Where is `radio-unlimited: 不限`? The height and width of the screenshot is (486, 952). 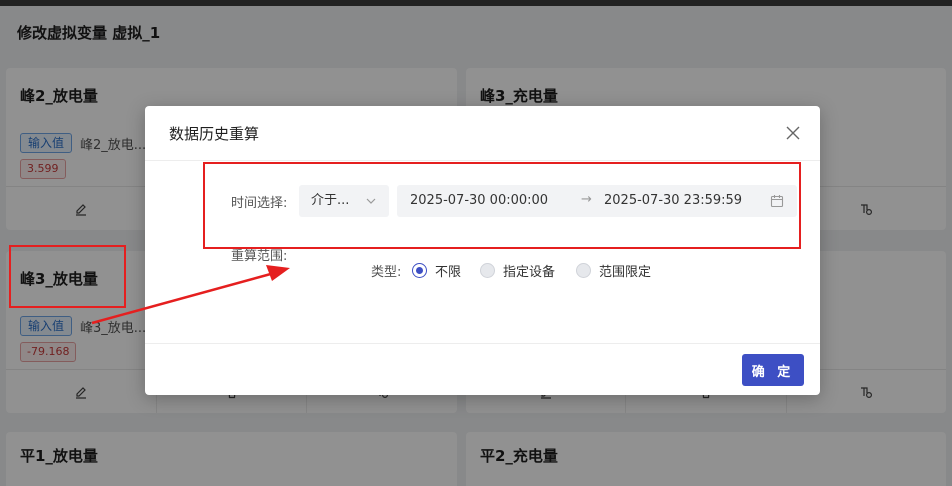 radio-unlimited: 不限 is located at coordinates (436, 270).